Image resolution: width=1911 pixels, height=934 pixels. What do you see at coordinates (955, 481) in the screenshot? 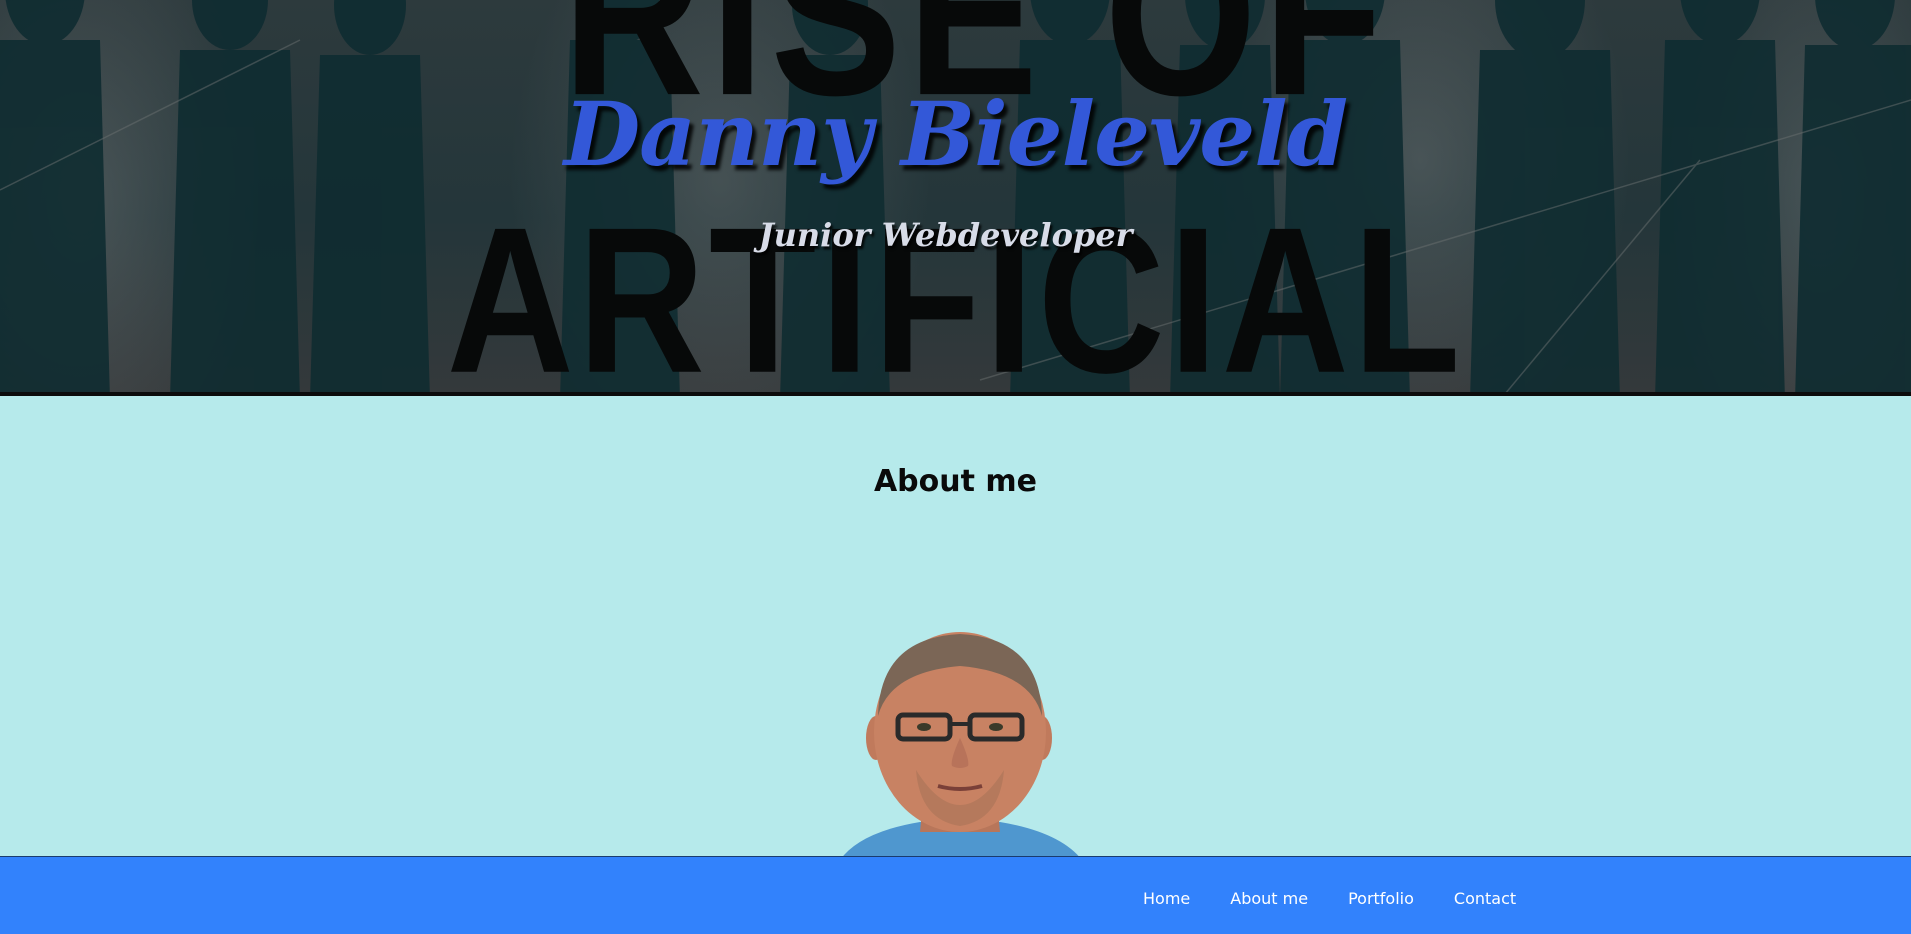
I see `about-heading: About me` at bounding box center [955, 481].